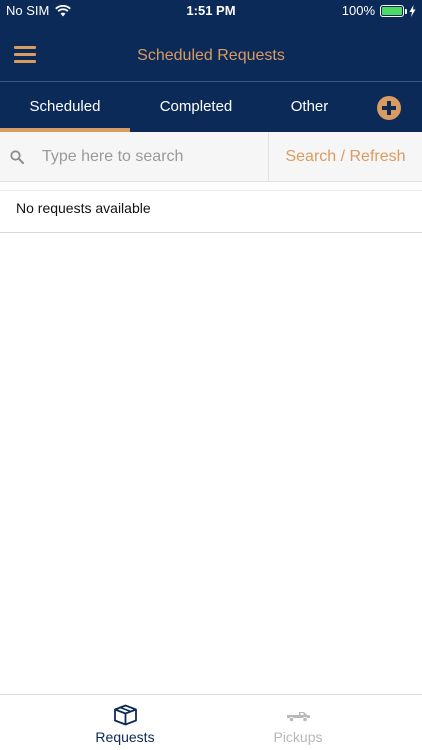 This screenshot has height=750, width=422. What do you see at coordinates (389, 108) in the screenshot?
I see `plus-circle-icon` at bounding box center [389, 108].